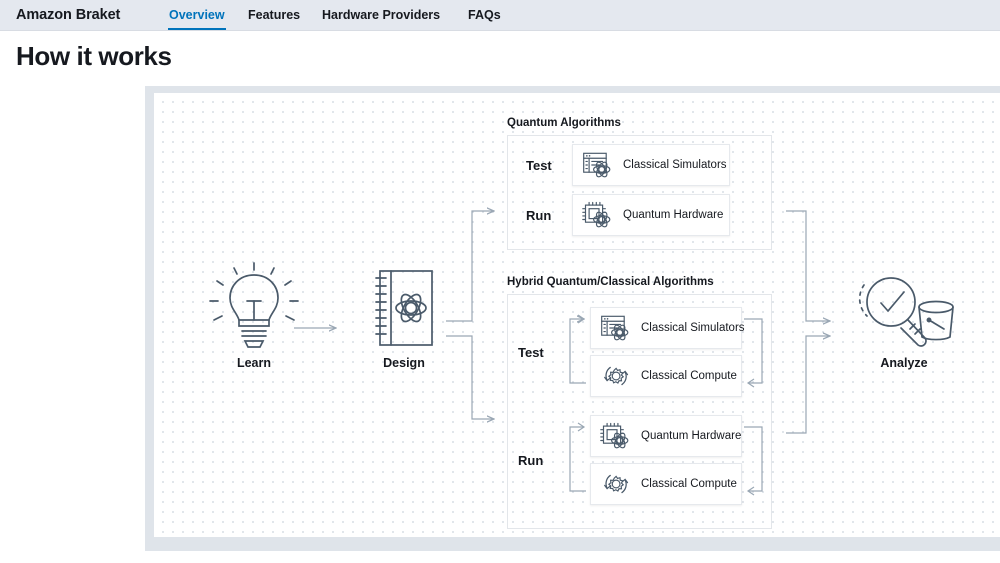  What do you see at coordinates (484, 15) in the screenshot?
I see `nav-tab-faqs: FAQs` at bounding box center [484, 15].